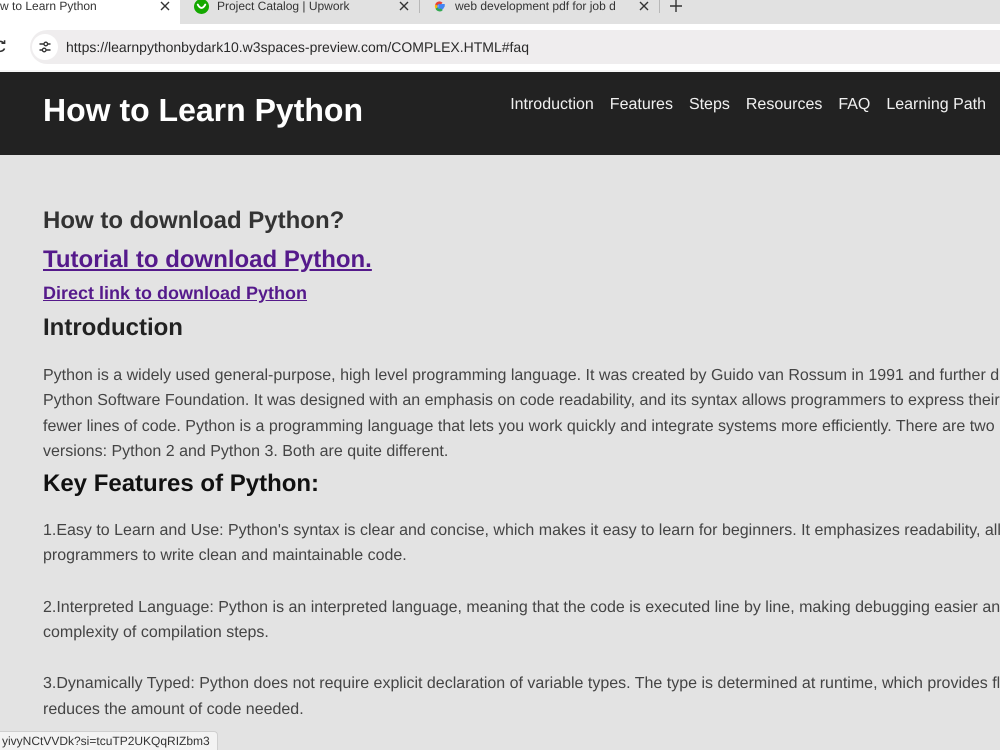  Describe the element at coordinates (193, 221) in the screenshot. I see `section-heading: How to download Python?` at that location.